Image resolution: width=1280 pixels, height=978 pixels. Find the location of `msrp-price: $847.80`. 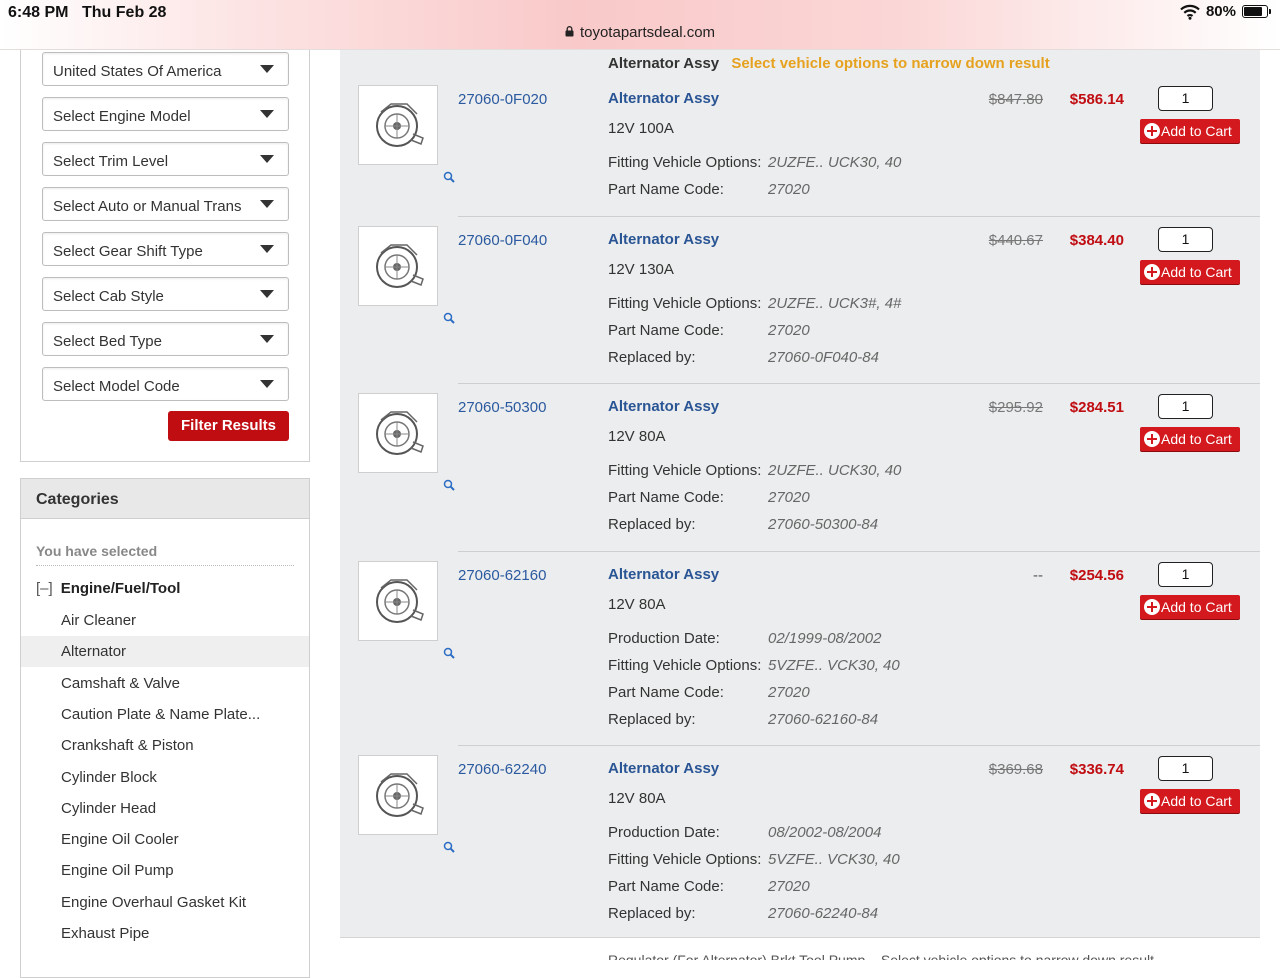

msrp-price: $847.80 is located at coordinates (1015, 99).